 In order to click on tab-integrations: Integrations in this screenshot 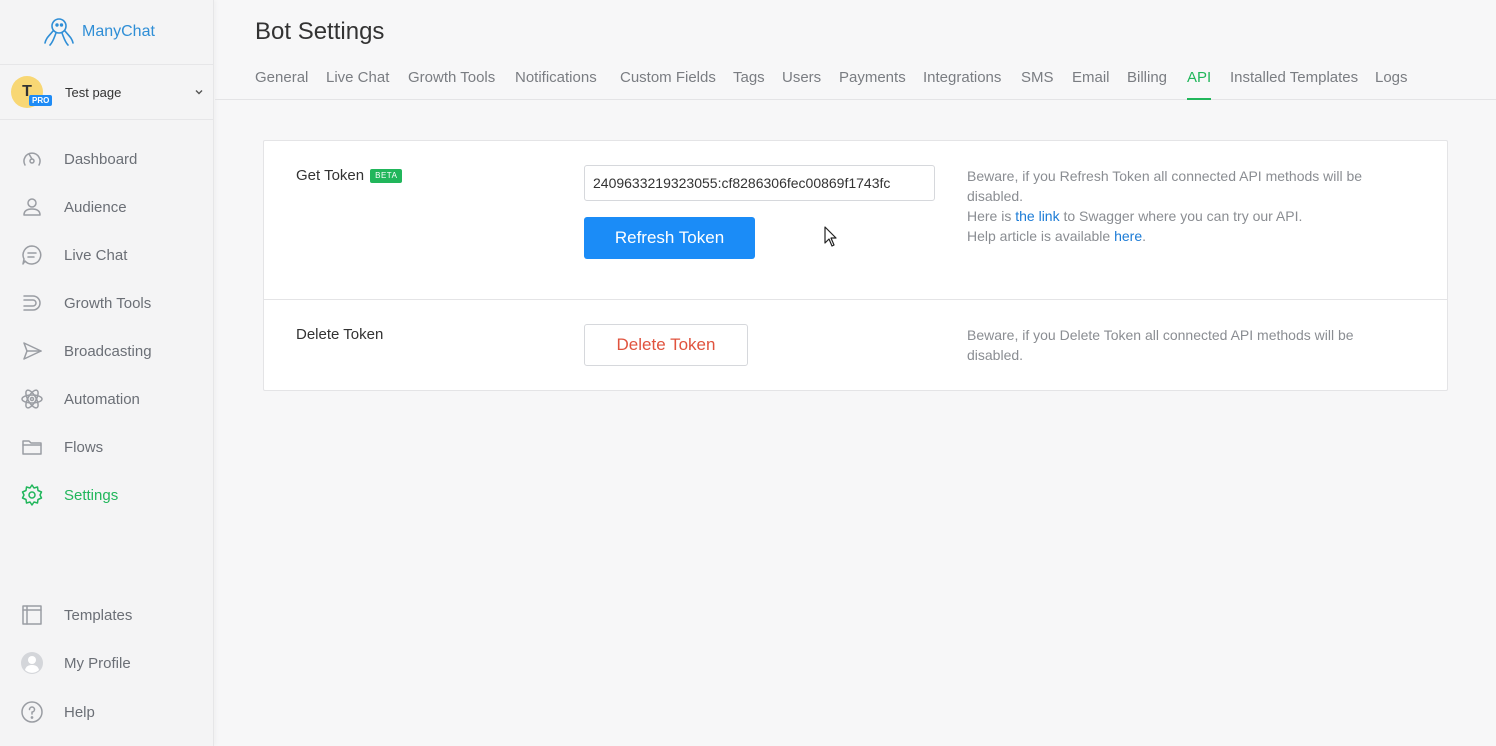, I will do `click(962, 84)`.